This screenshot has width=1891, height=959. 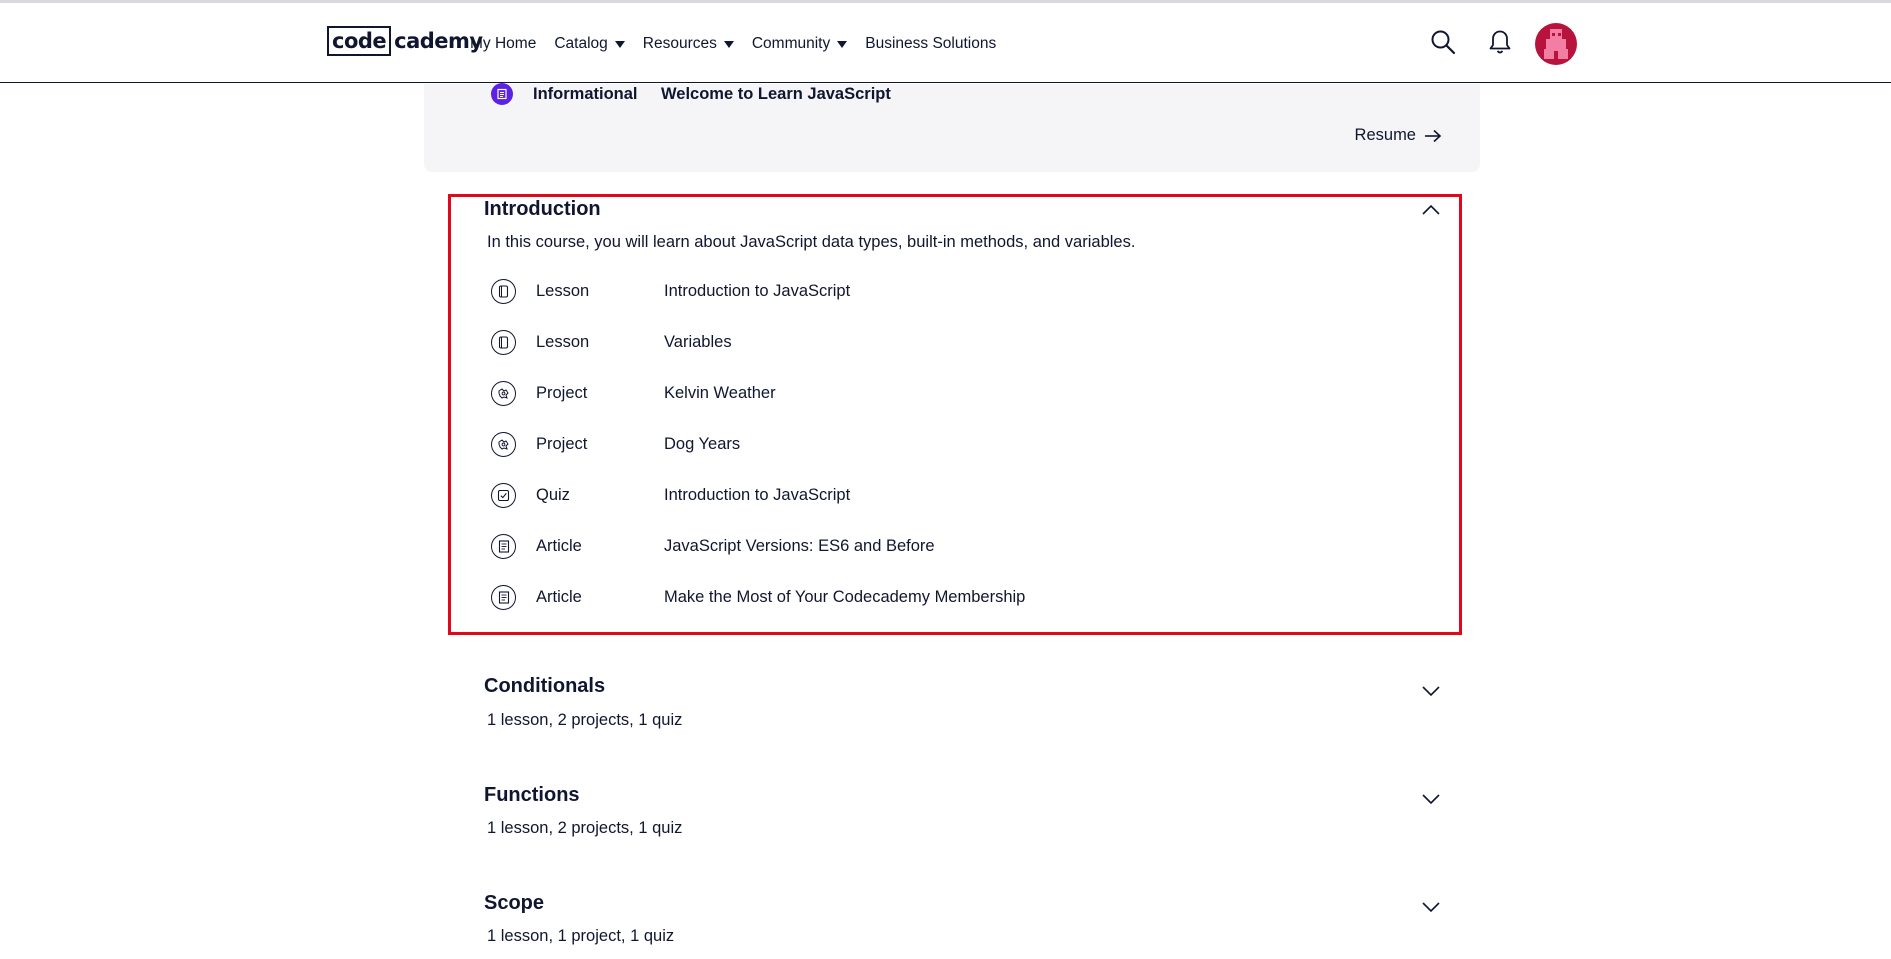 What do you see at coordinates (359, 41) in the screenshot?
I see `logo-code-box: code` at bounding box center [359, 41].